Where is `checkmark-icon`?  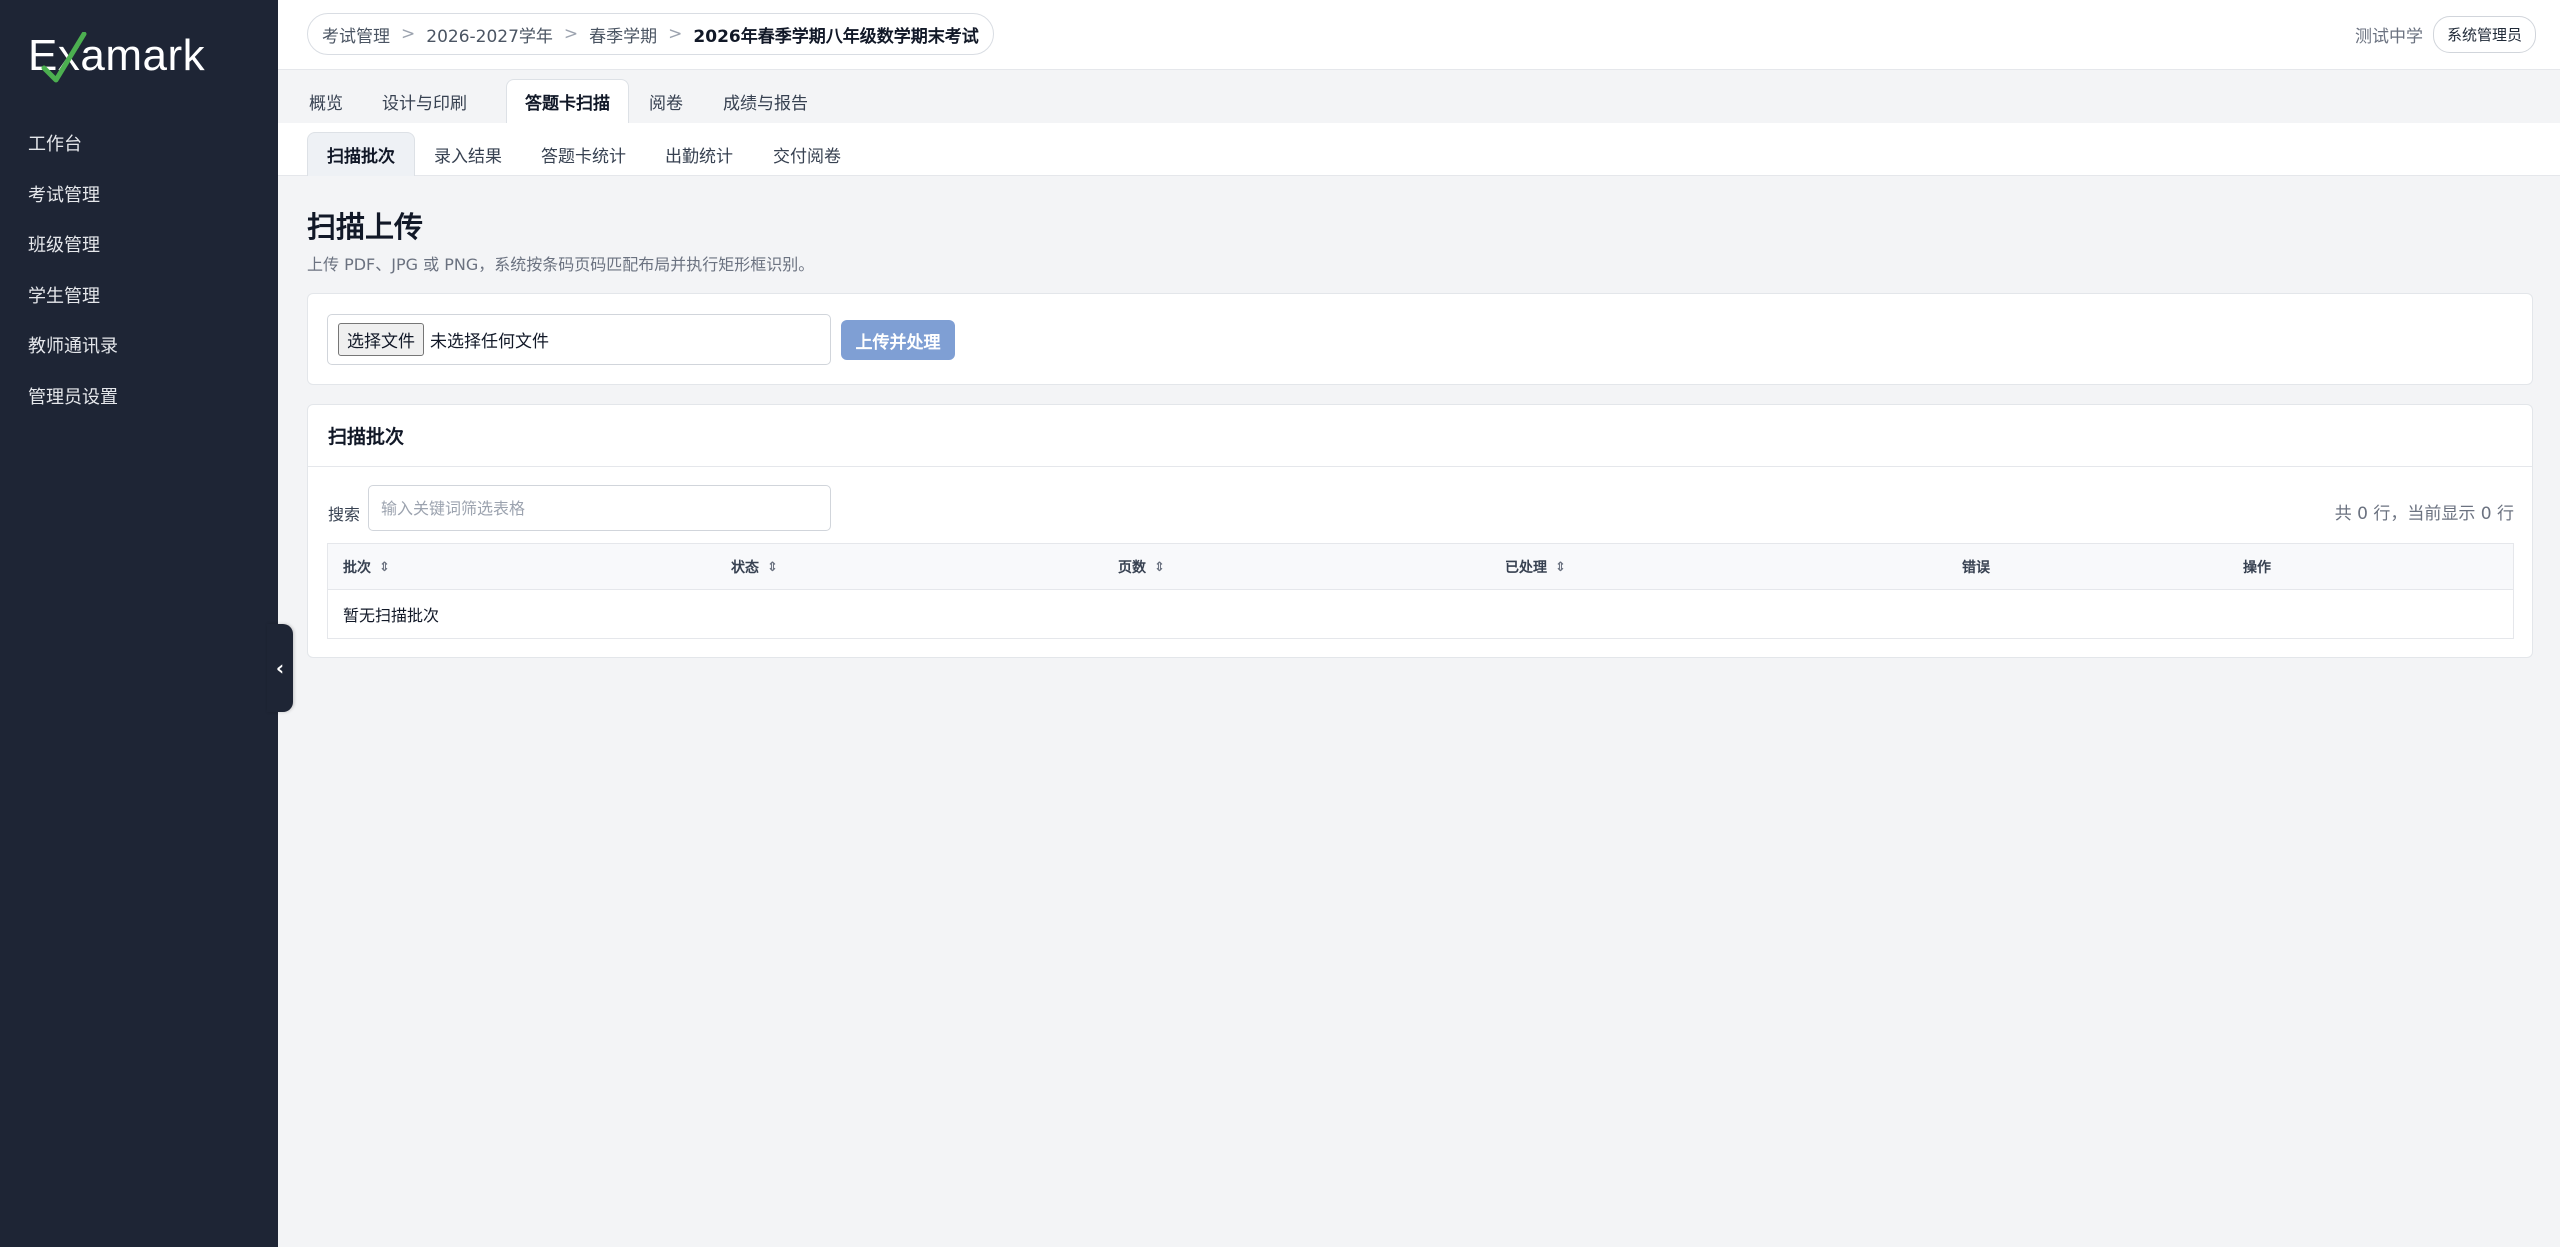
checkmark-icon is located at coordinates (64, 57).